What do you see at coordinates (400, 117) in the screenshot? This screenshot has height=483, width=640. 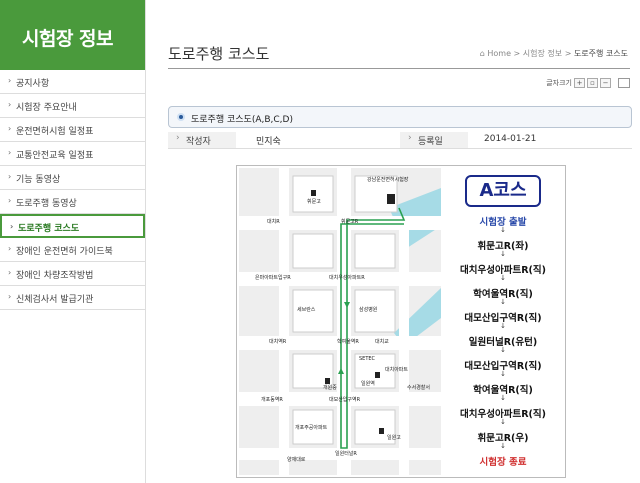 I see `post-title-bar: 도로주행 코스도(A,B,C,D)` at bounding box center [400, 117].